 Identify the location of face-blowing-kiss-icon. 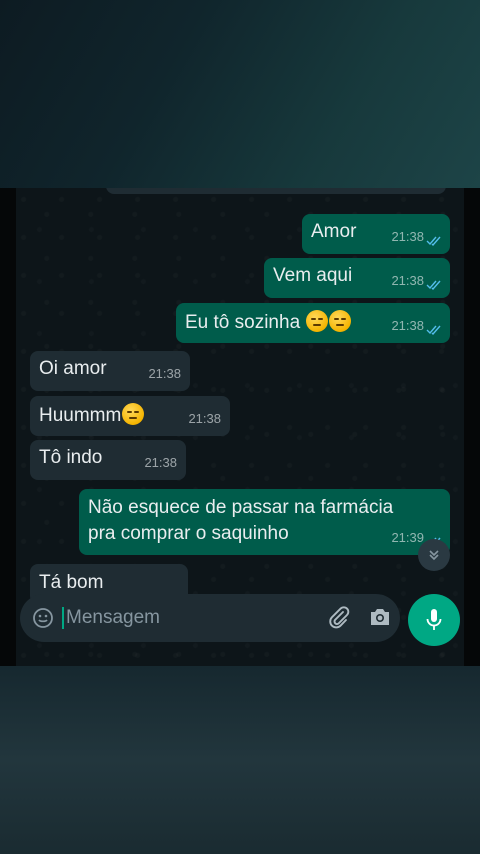
(340, 321).